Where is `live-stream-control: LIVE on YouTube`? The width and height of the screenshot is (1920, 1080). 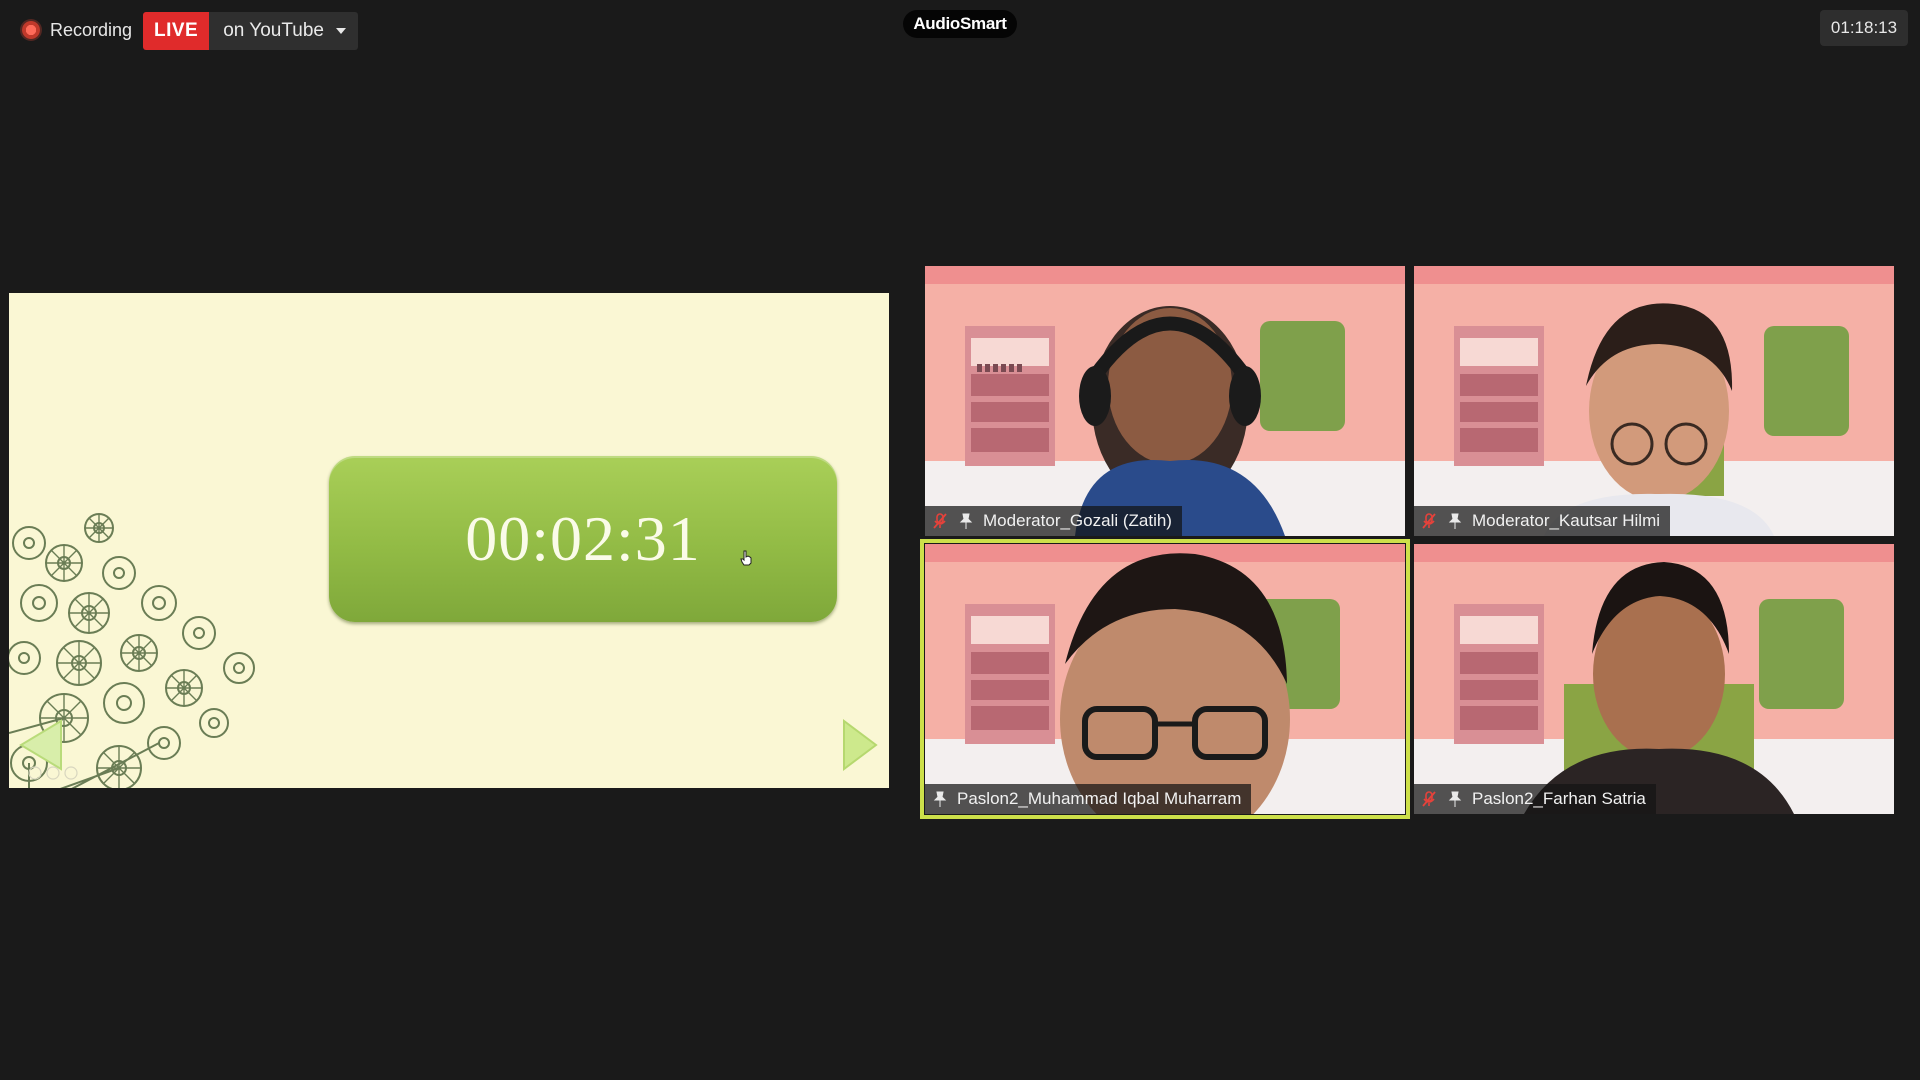 live-stream-control: LIVE on YouTube is located at coordinates (250, 31).